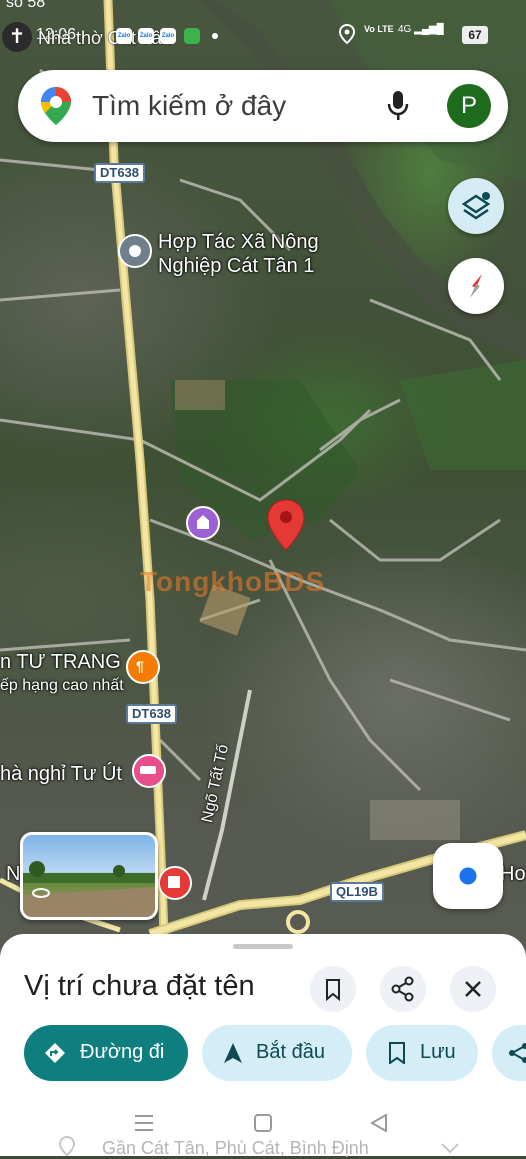 This screenshot has width=526, height=1159. Describe the element at coordinates (17, 37) in the screenshot. I see `cross-icon: ✝` at that location.